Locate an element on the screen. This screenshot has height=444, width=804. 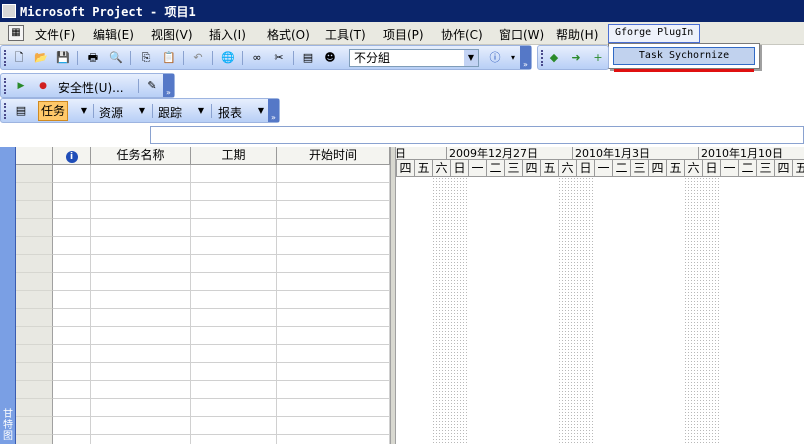
hyperlink-icon: 🌐 is located at coordinates (228, 58).